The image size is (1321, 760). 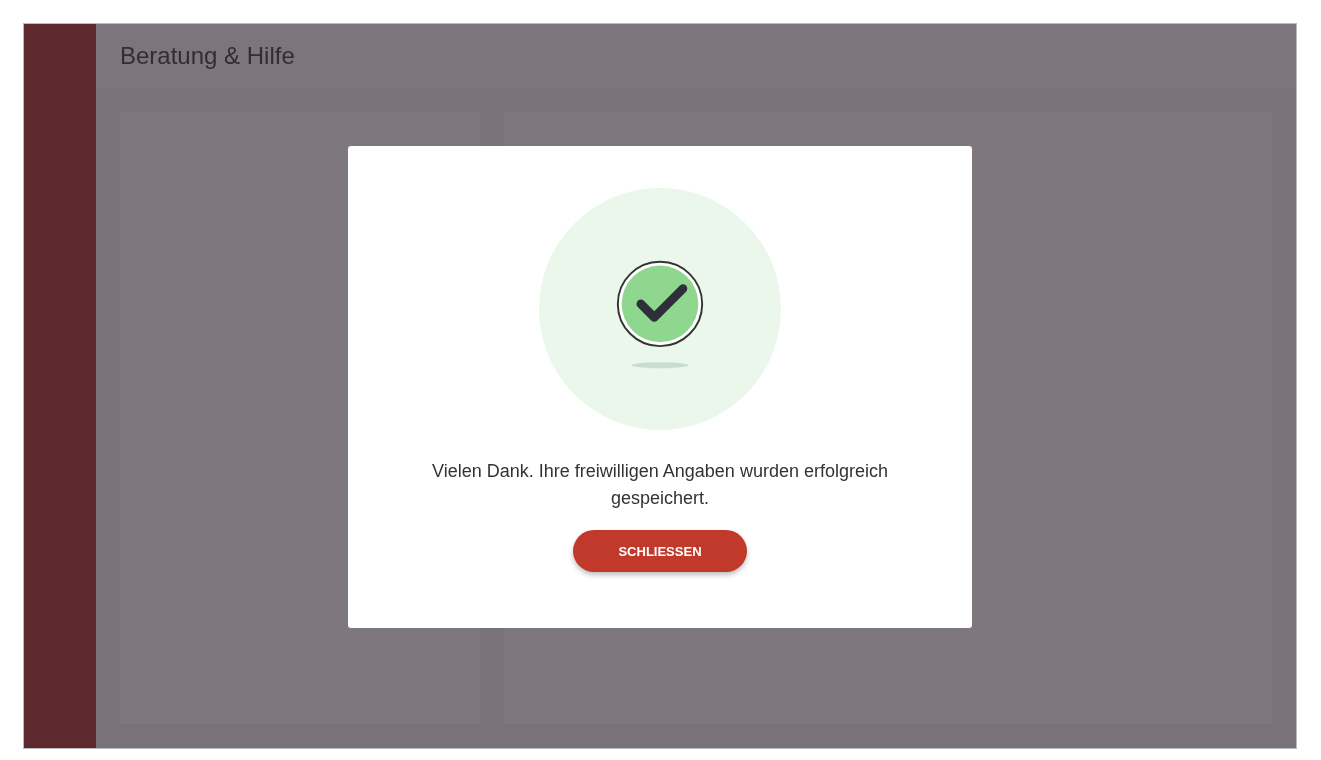 I want to click on success-message: Vielen Dank. Ihre freiwilligen Angaben wurden erfolgreich gespeichert., so click(x=660, y=485).